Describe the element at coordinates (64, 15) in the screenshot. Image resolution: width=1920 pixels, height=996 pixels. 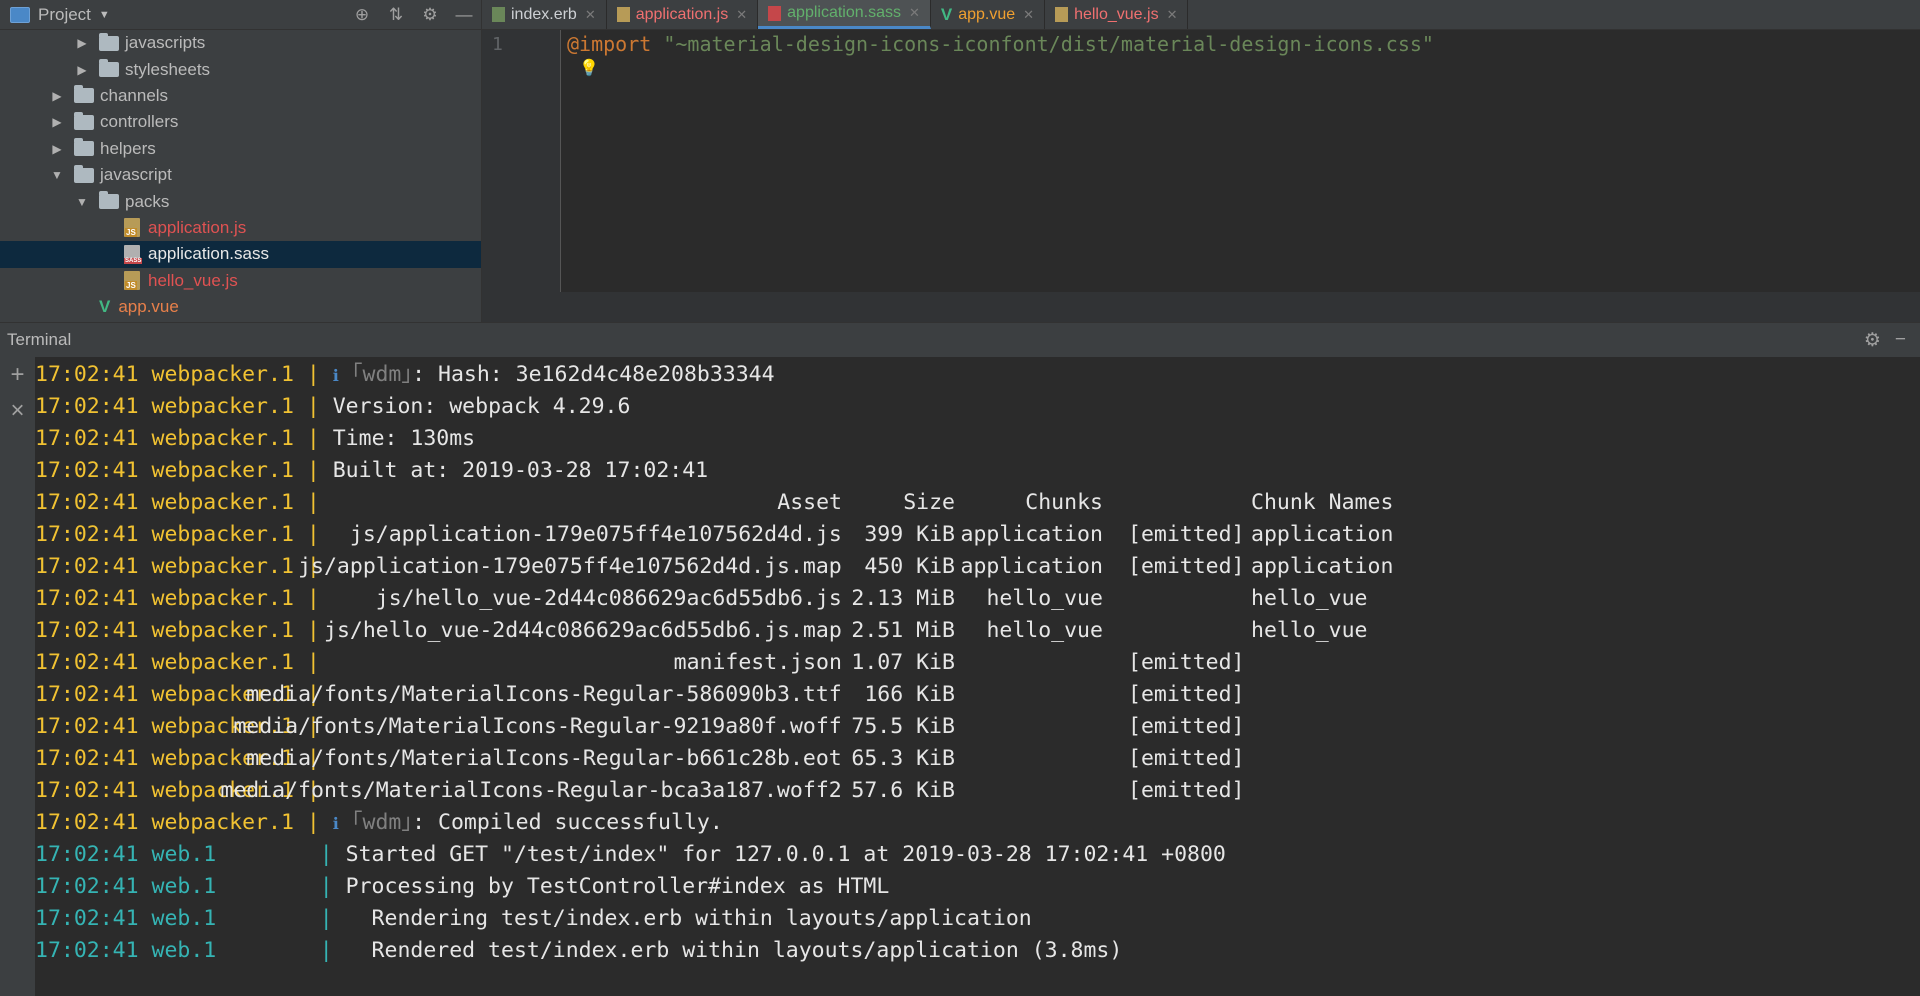
I see `project-title: Project` at that location.